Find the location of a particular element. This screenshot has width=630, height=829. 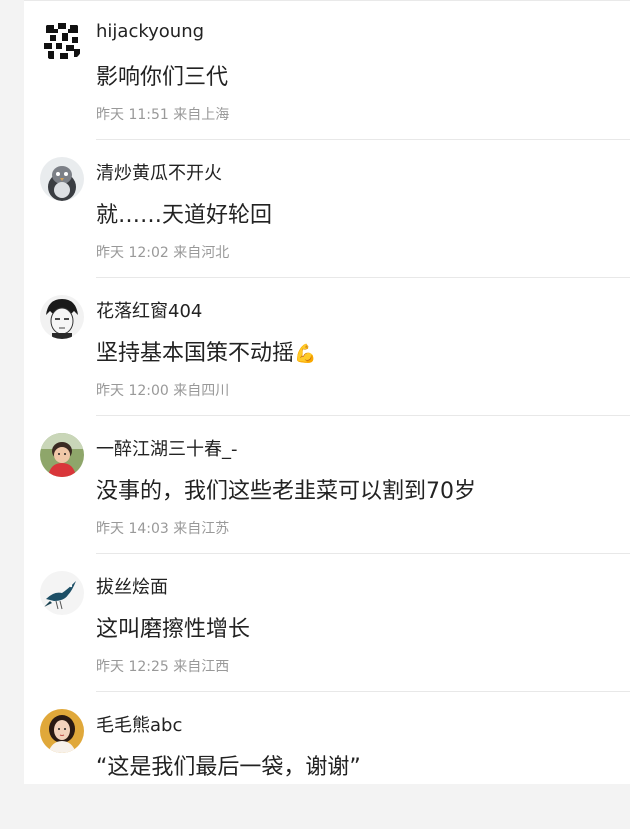

comment-meta: 昨天 14:03 来自江苏 is located at coordinates (162, 528).